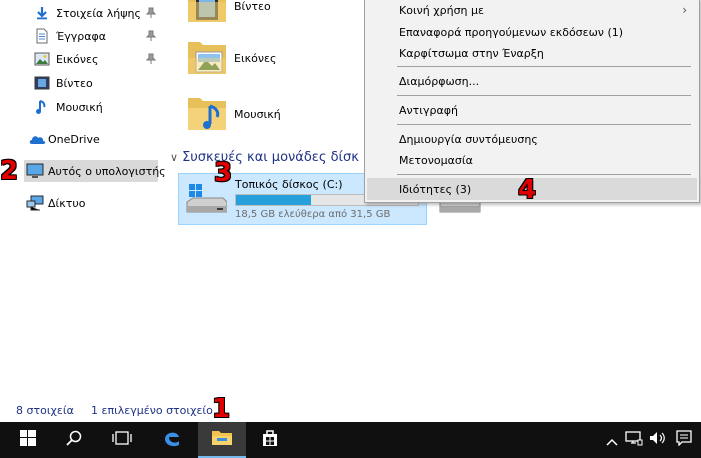 The width and height of the screenshot is (701, 458). I want to click on status-bar: 8 στοιχεία 1 επιλεγμένο στοιχείο, so click(350, 411).